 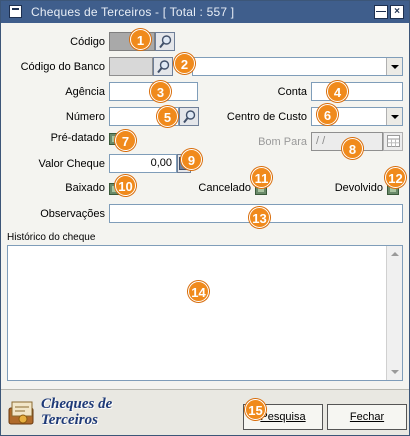 What do you see at coordinates (85, 92) in the screenshot?
I see `agencia-label: Agência` at bounding box center [85, 92].